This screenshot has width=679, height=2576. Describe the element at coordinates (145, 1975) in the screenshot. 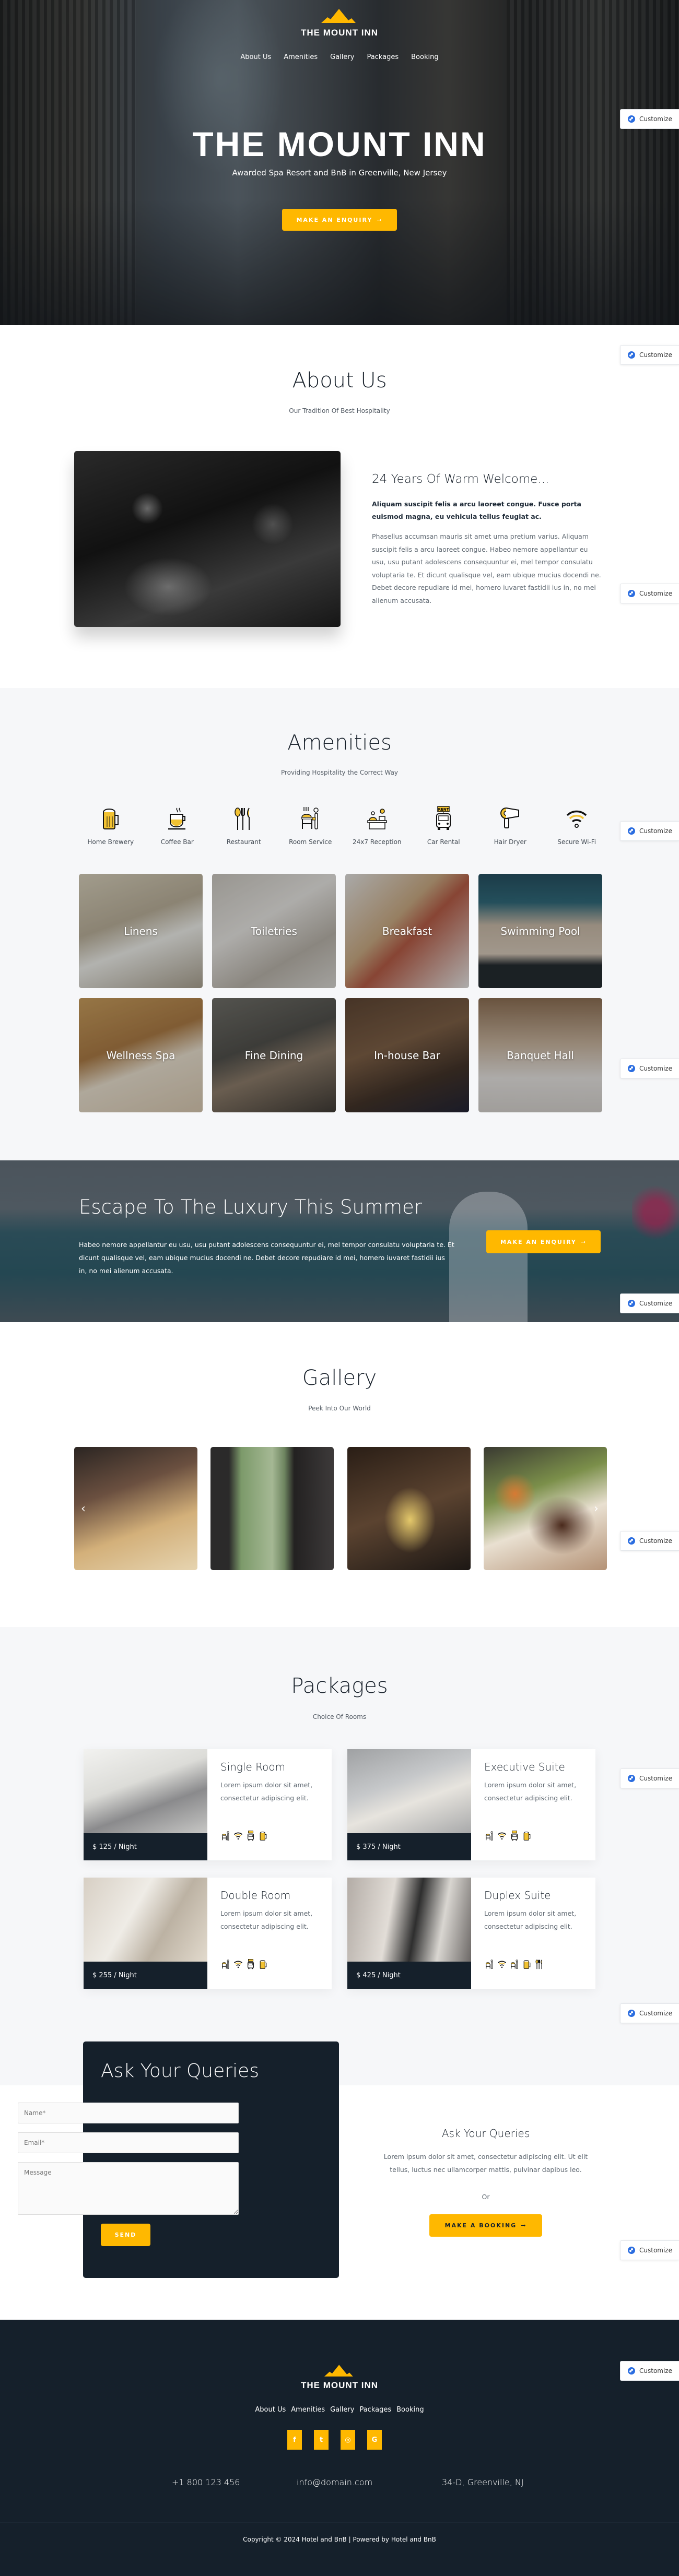

I see `package-price: $ 255 / Night` at that location.